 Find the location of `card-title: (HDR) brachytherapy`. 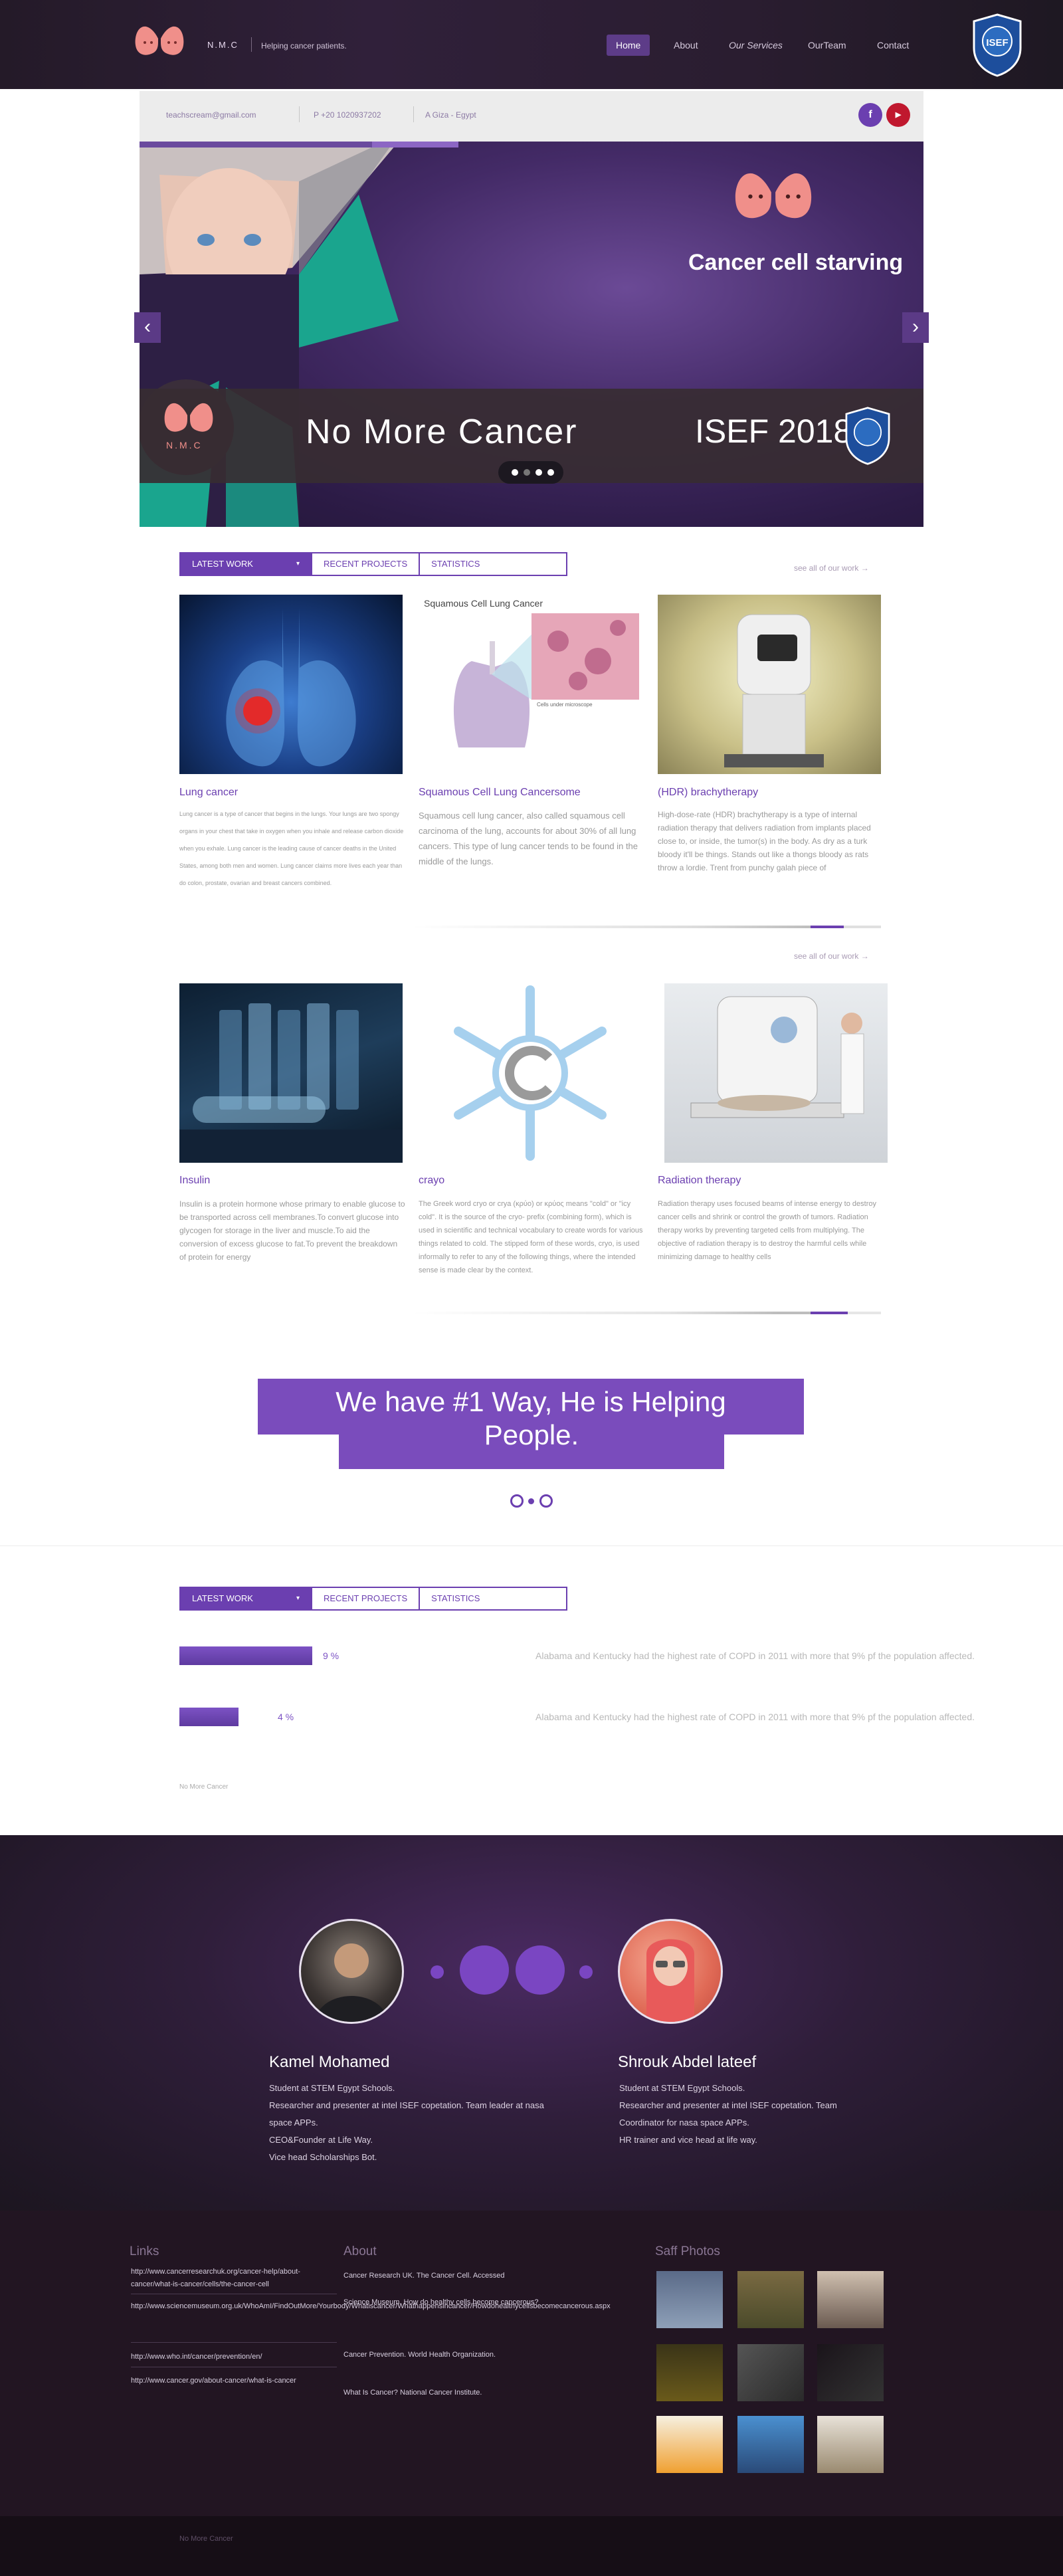

card-title: (HDR) brachytherapy is located at coordinates (708, 793).